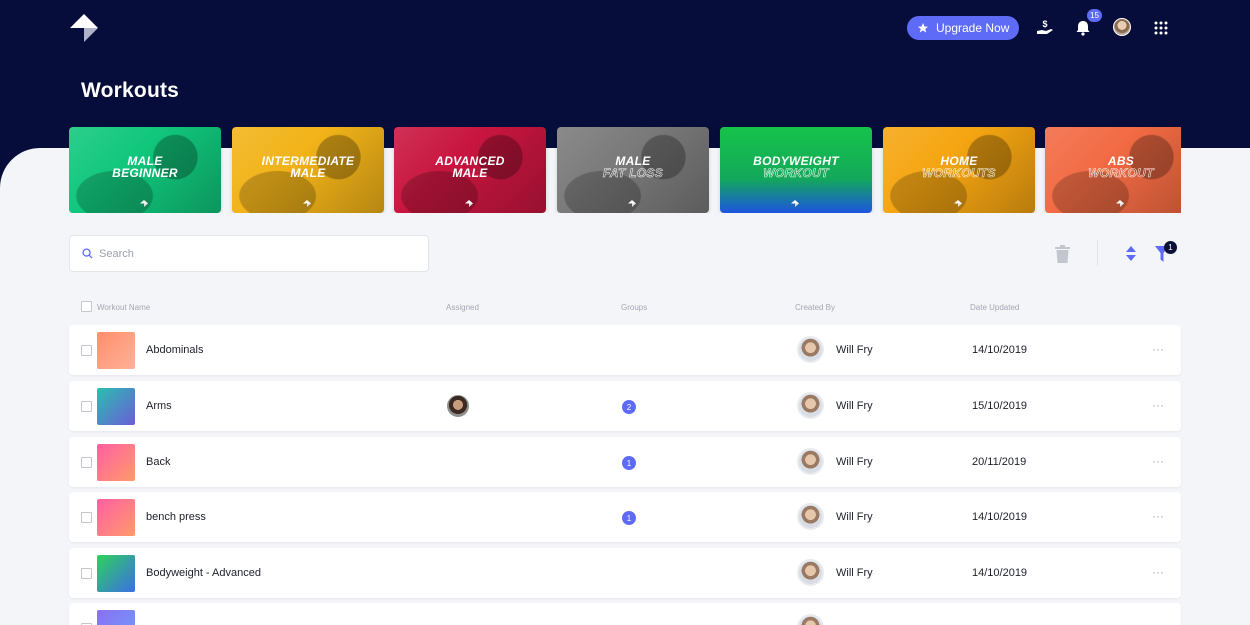  Describe the element at coordinates (1097, 253) in the screenshot. I see `toolbar-divider` at that location.